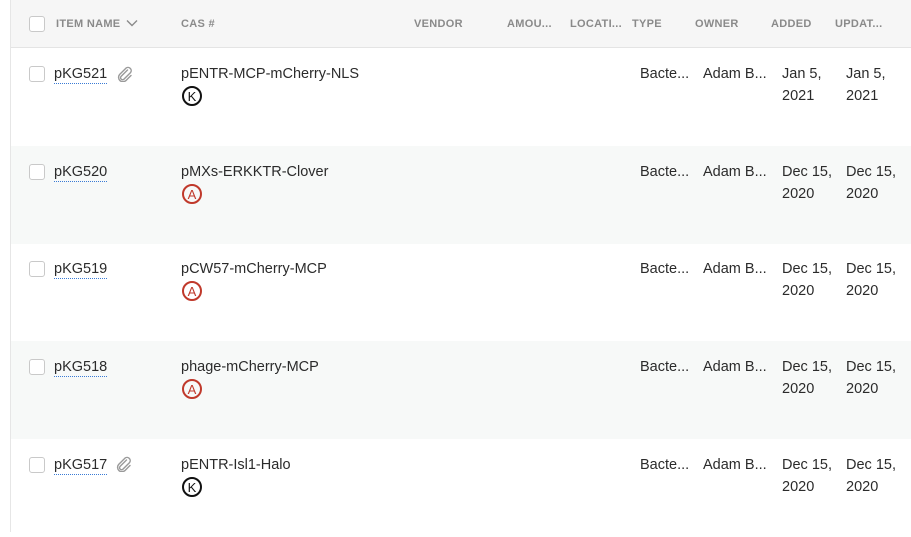 The image size is (911, 537). I want to click on cas-value: phage-mCherry-MCP, so click(250, 367).